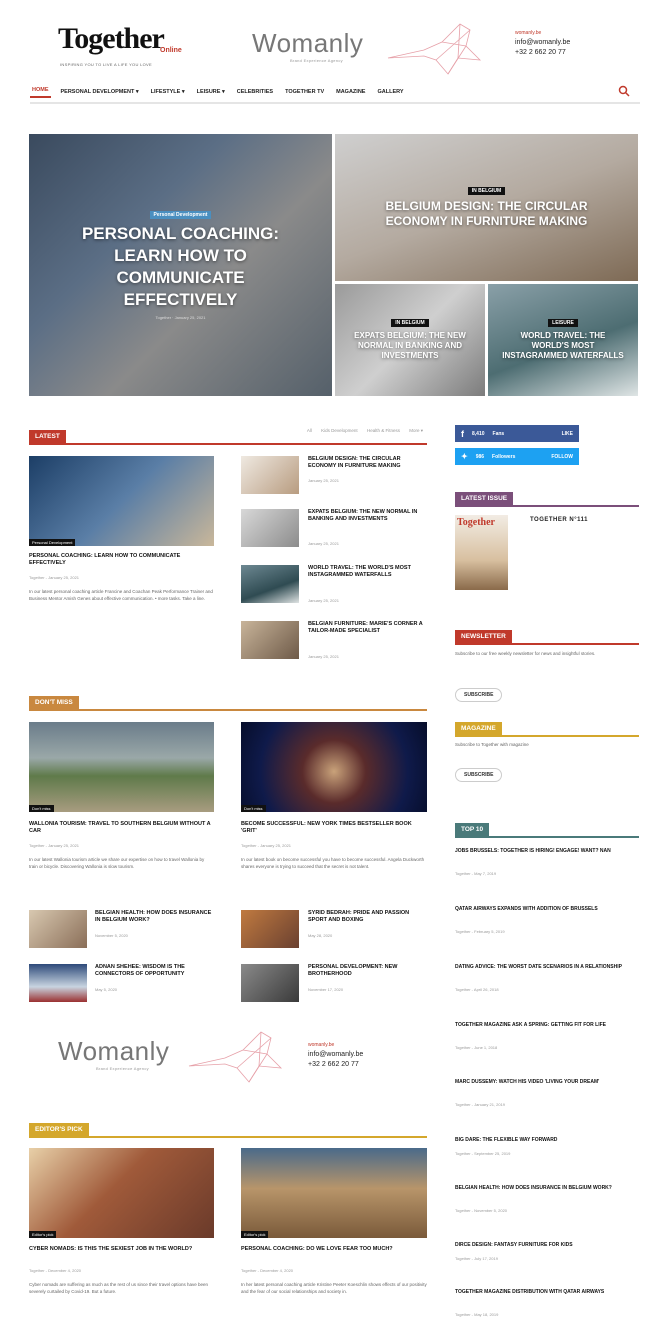  I want to click on facebook-like-bar: f 8,410 Fans LIKE, so click(517, 433).